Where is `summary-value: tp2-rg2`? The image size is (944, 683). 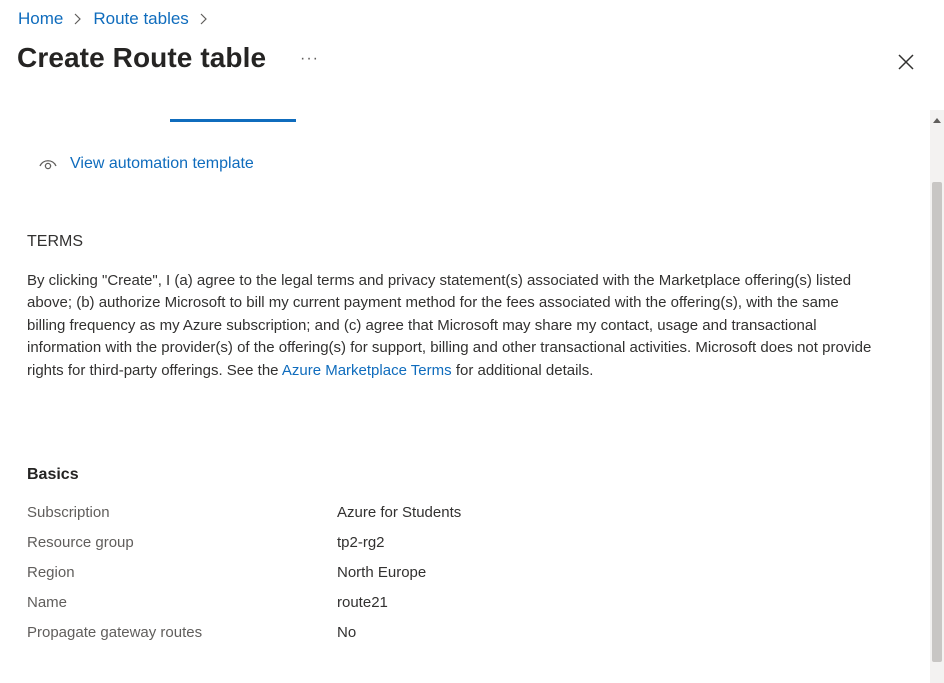 summary-value: tp2-rg2 is located at coordinates (361, 542).